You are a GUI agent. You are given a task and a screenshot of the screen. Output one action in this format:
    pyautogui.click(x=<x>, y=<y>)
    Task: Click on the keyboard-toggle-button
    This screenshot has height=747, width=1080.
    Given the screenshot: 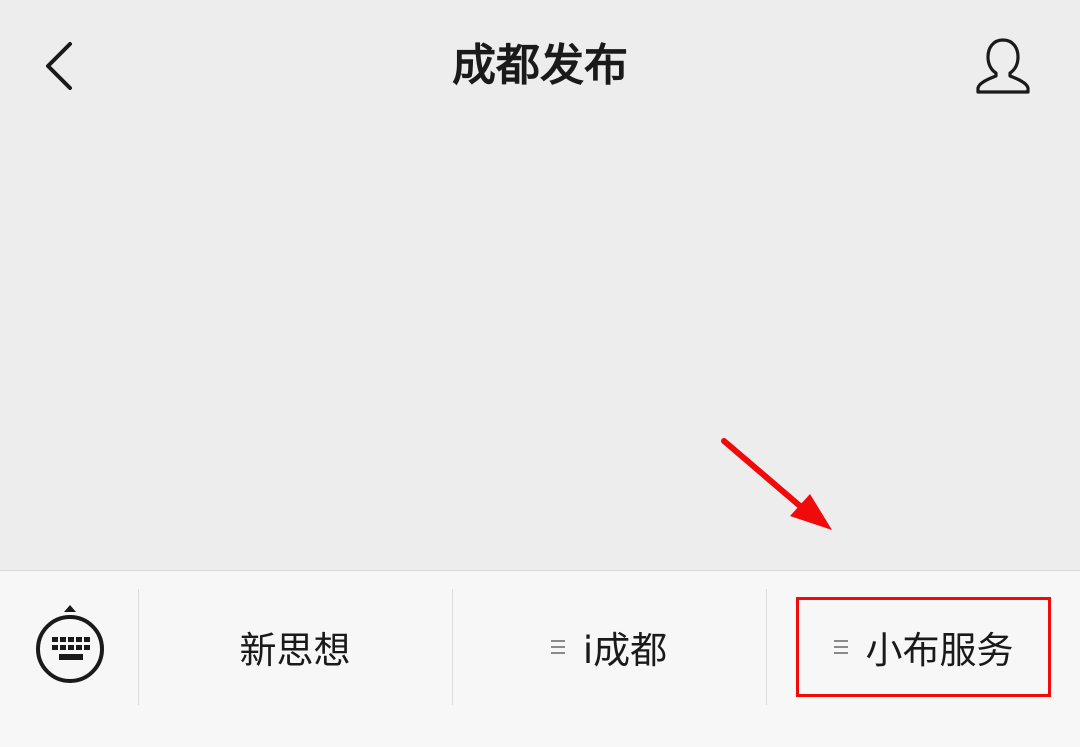 What is the action you would take?
    pyautogui.click(x=70, y=651)
    